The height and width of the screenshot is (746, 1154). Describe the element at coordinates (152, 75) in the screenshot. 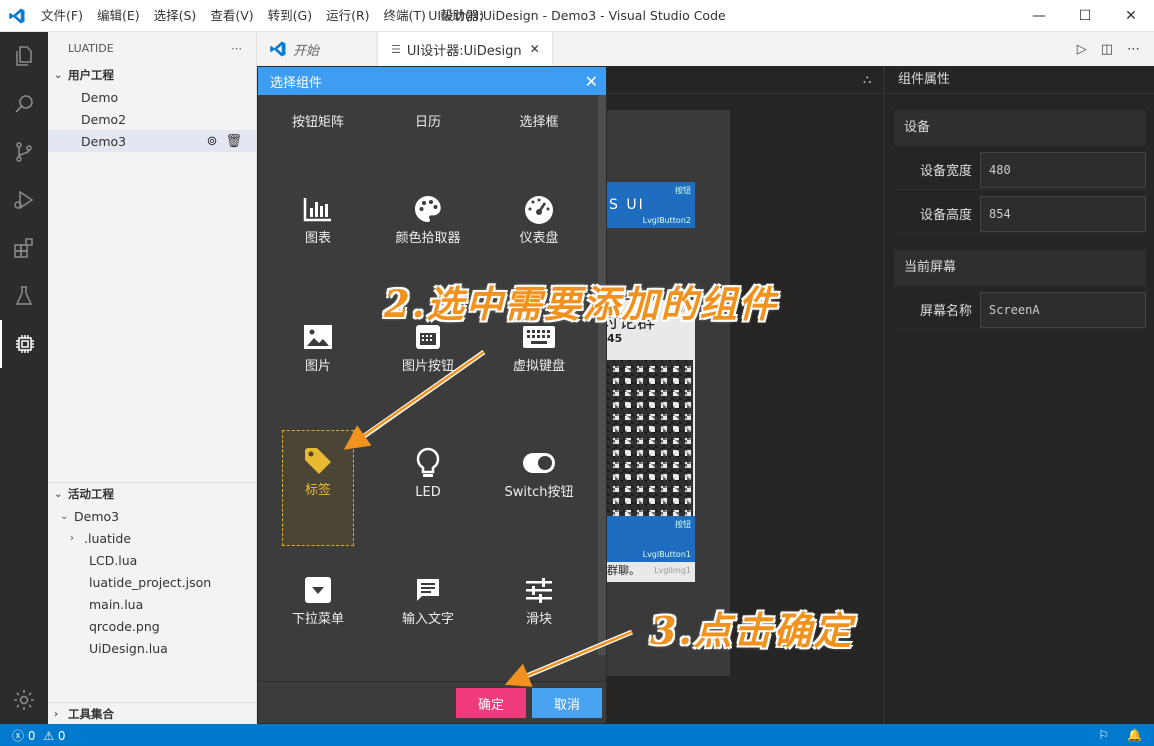

I see `section-user-projects: ⌄ 用户工程` at that location.